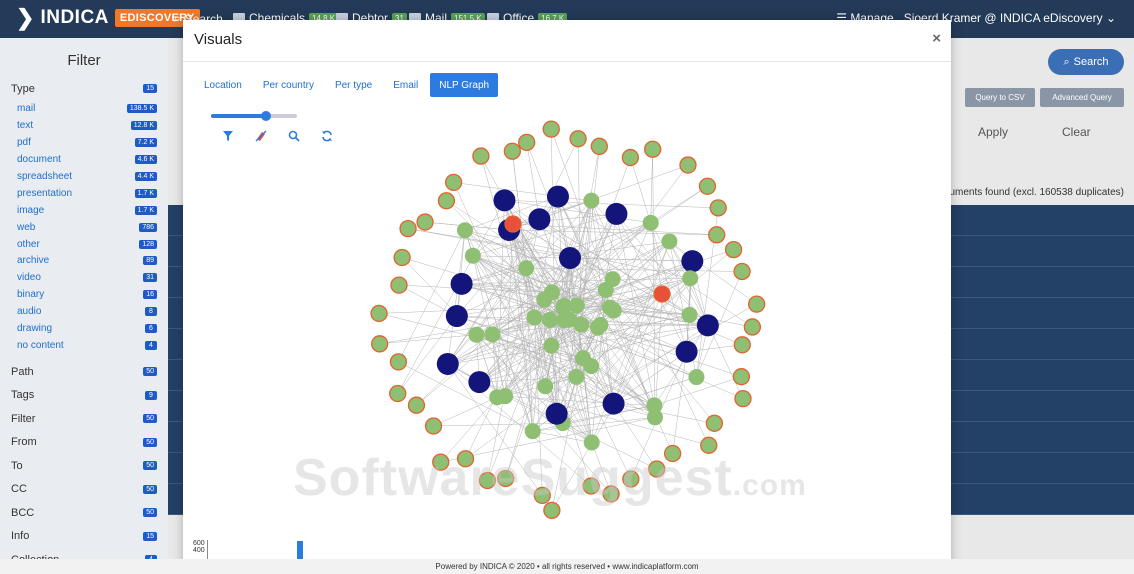  What do you see at coordinates (300, 550) in the screenshot?
I see `mini-chart-bar` at bounding box center [300, 550].